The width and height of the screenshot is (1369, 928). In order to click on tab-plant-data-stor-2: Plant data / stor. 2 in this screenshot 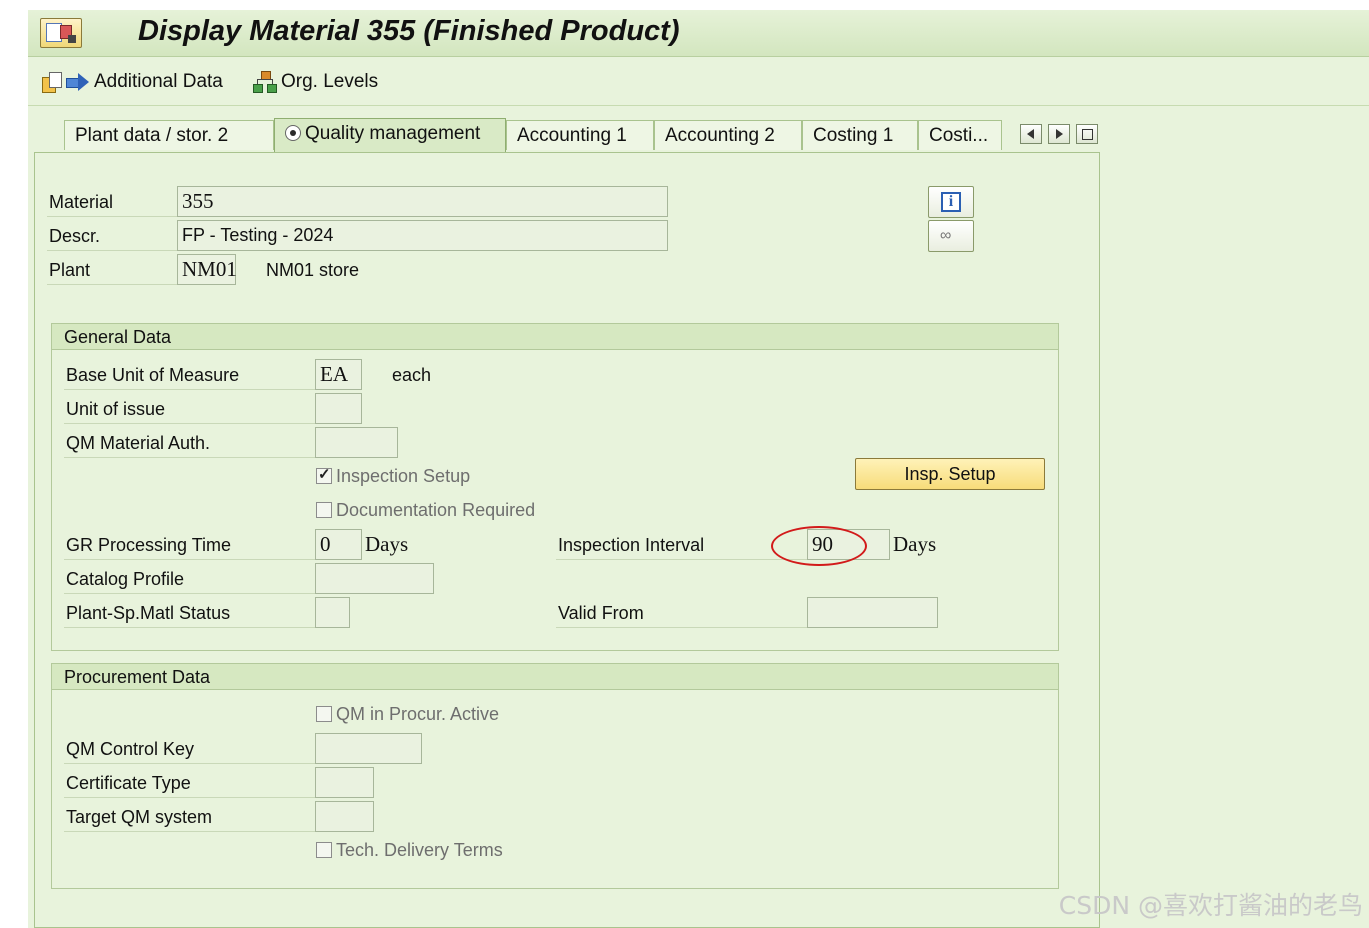, I will do `click(169, 135)`.